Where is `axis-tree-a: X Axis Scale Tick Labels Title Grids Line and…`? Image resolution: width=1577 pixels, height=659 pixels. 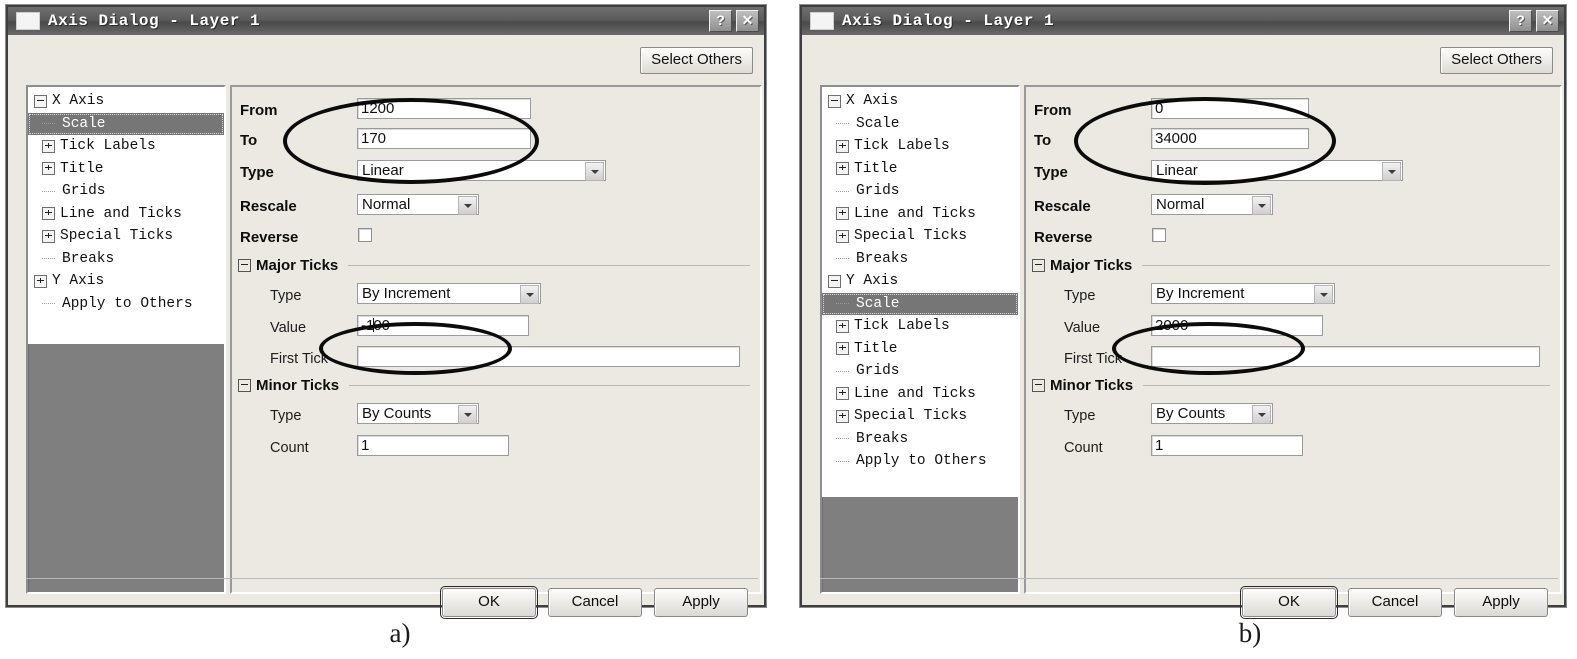
axis-tree-a: X Axis Scale Tick Labels Title Grids Line and… is located at coordinates (126, 339).